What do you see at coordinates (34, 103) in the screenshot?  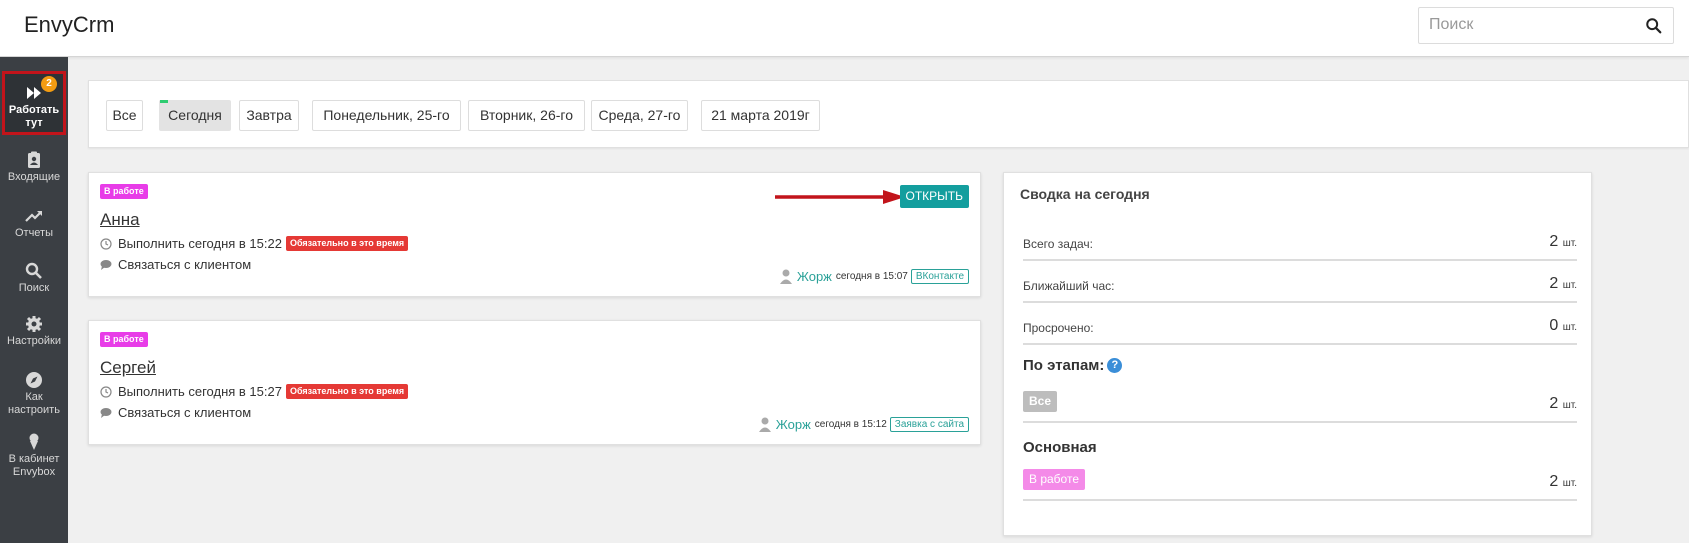 I see `sidebar-item-work-here: 2 Работать тут` at bounding box center [34, 103].